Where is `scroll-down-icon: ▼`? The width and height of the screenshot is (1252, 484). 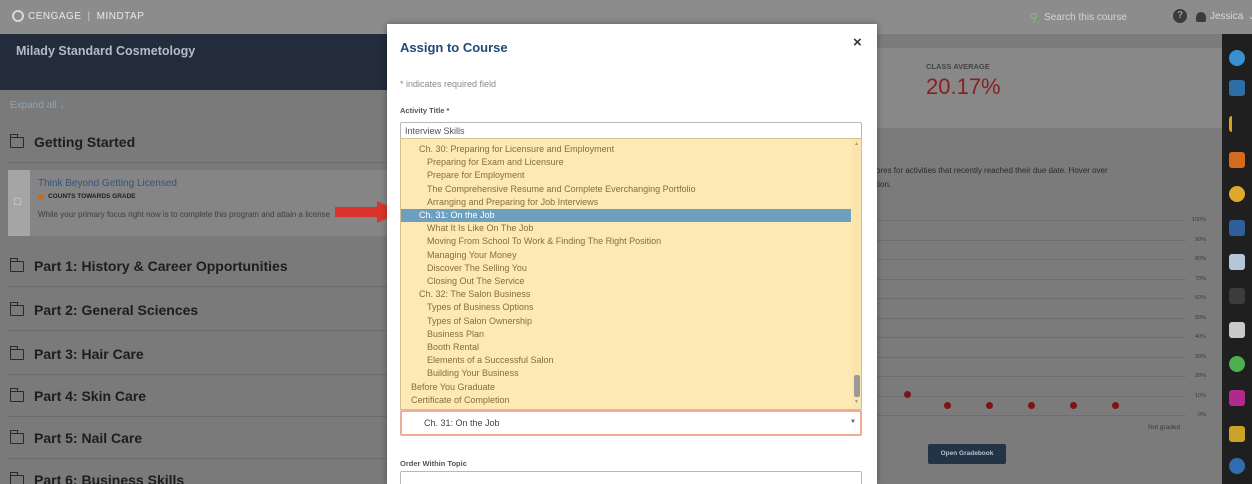 scroll-down-icon: ▼ is located at coordinates (856, 402).